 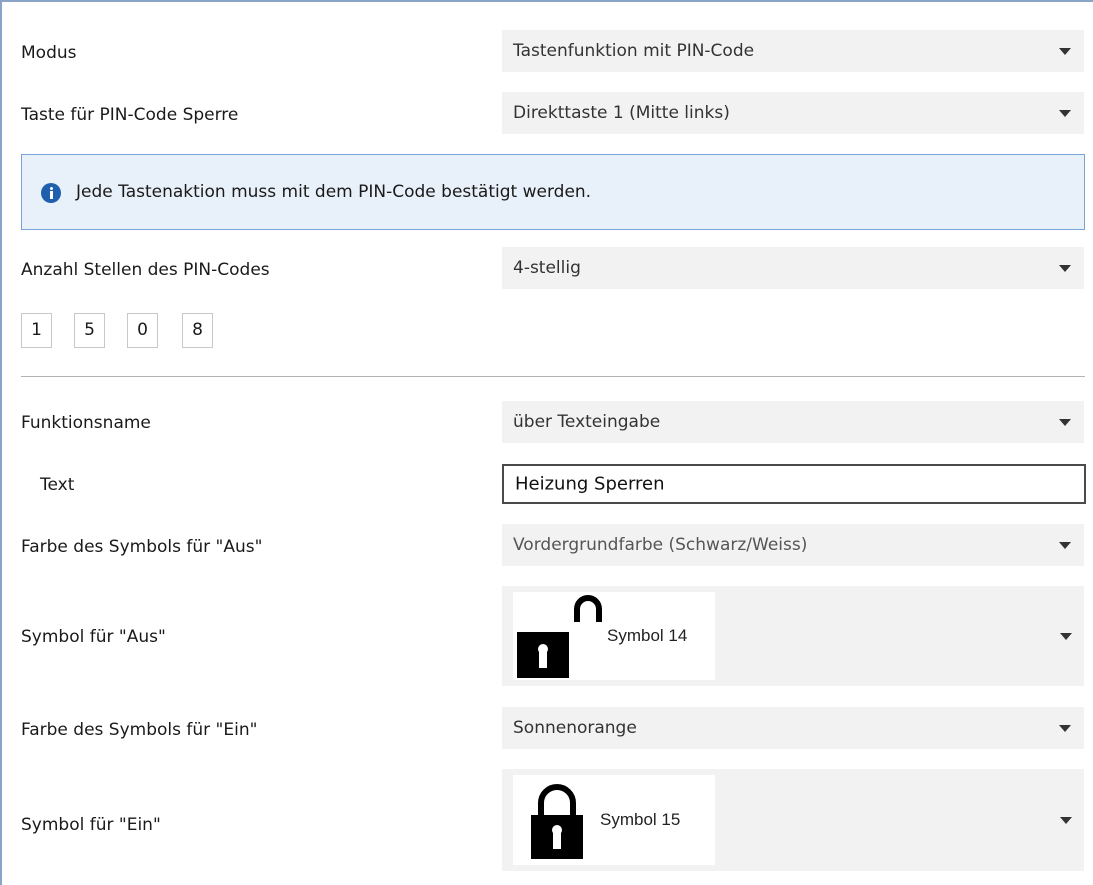 I want to click on farbe-ein-label: Farbe des Symbols für "Ein", so click(x=139, y=730).